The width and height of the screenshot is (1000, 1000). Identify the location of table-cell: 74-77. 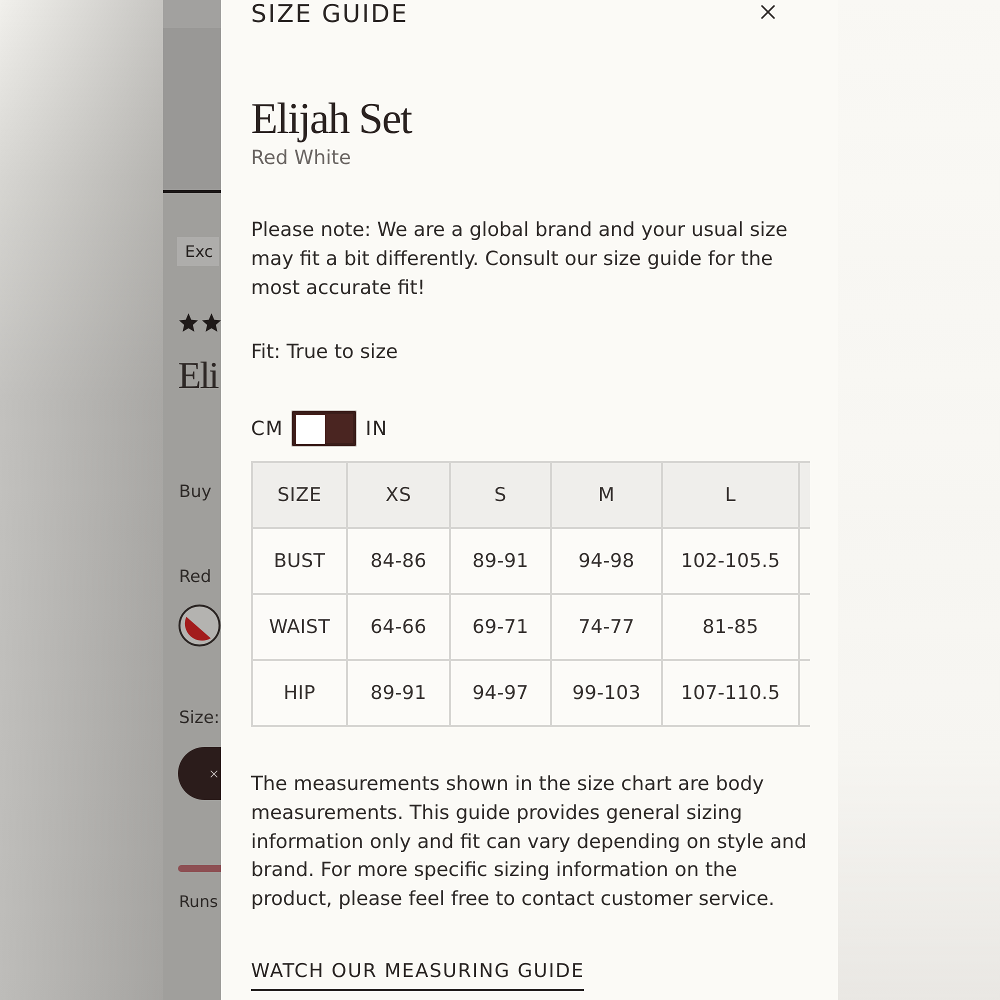
(606, 627).